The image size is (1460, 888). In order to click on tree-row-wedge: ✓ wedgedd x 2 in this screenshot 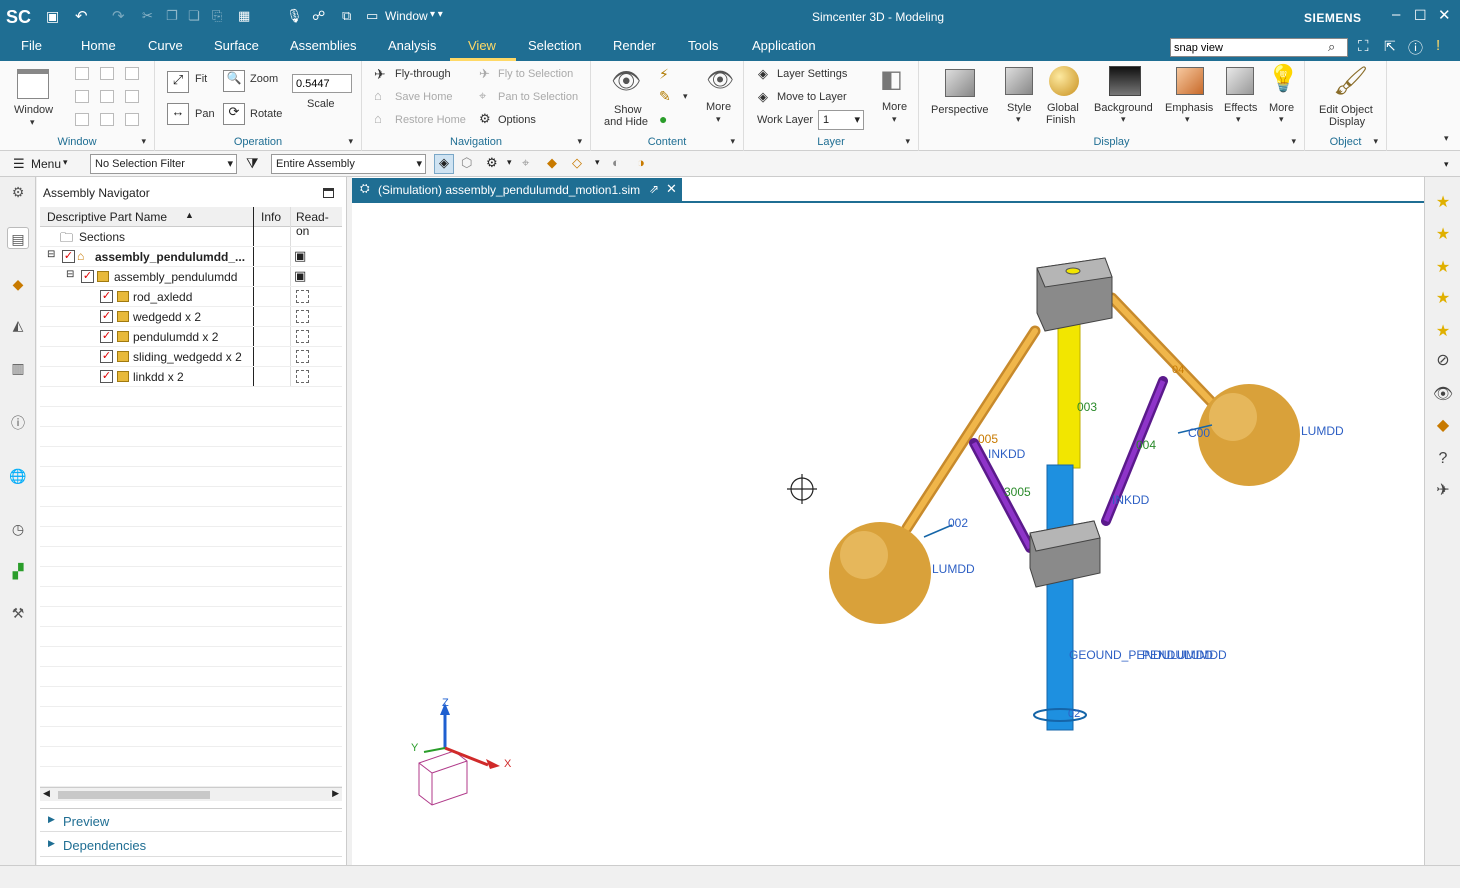, I will do `click(191, 317)`.